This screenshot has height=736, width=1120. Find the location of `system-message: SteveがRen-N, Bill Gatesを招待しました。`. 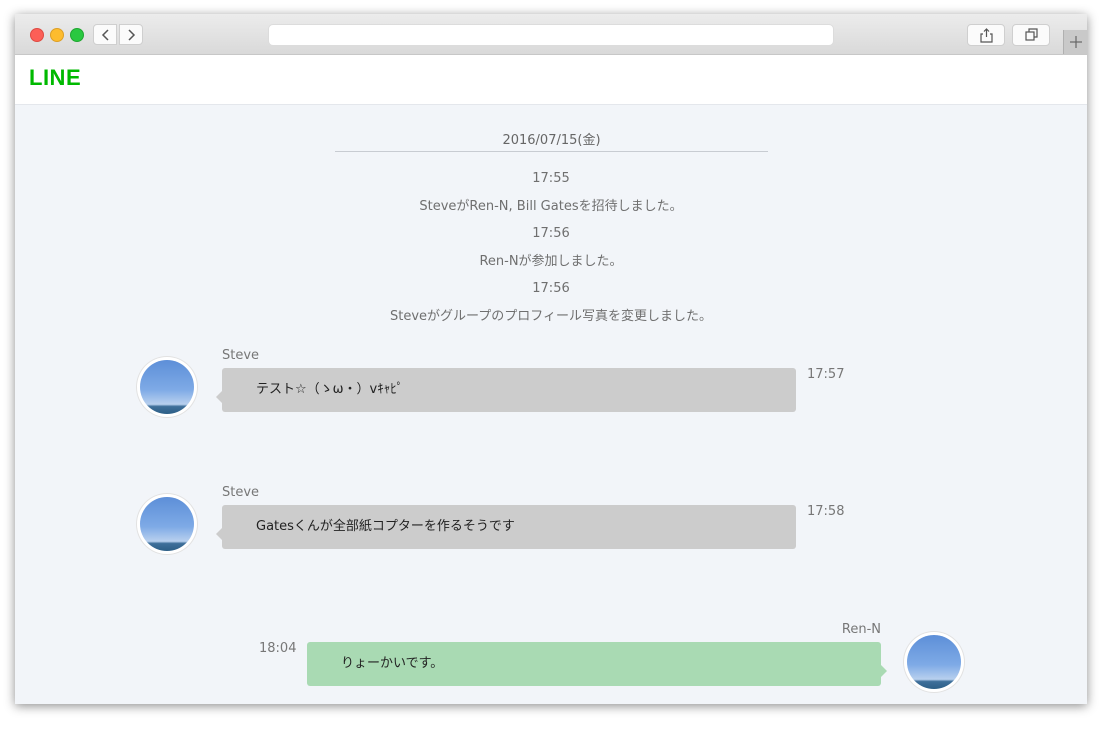

system-message: SteveがRen-N, Bill Gatesを招待しました。 is located at coordinates (551, 206).